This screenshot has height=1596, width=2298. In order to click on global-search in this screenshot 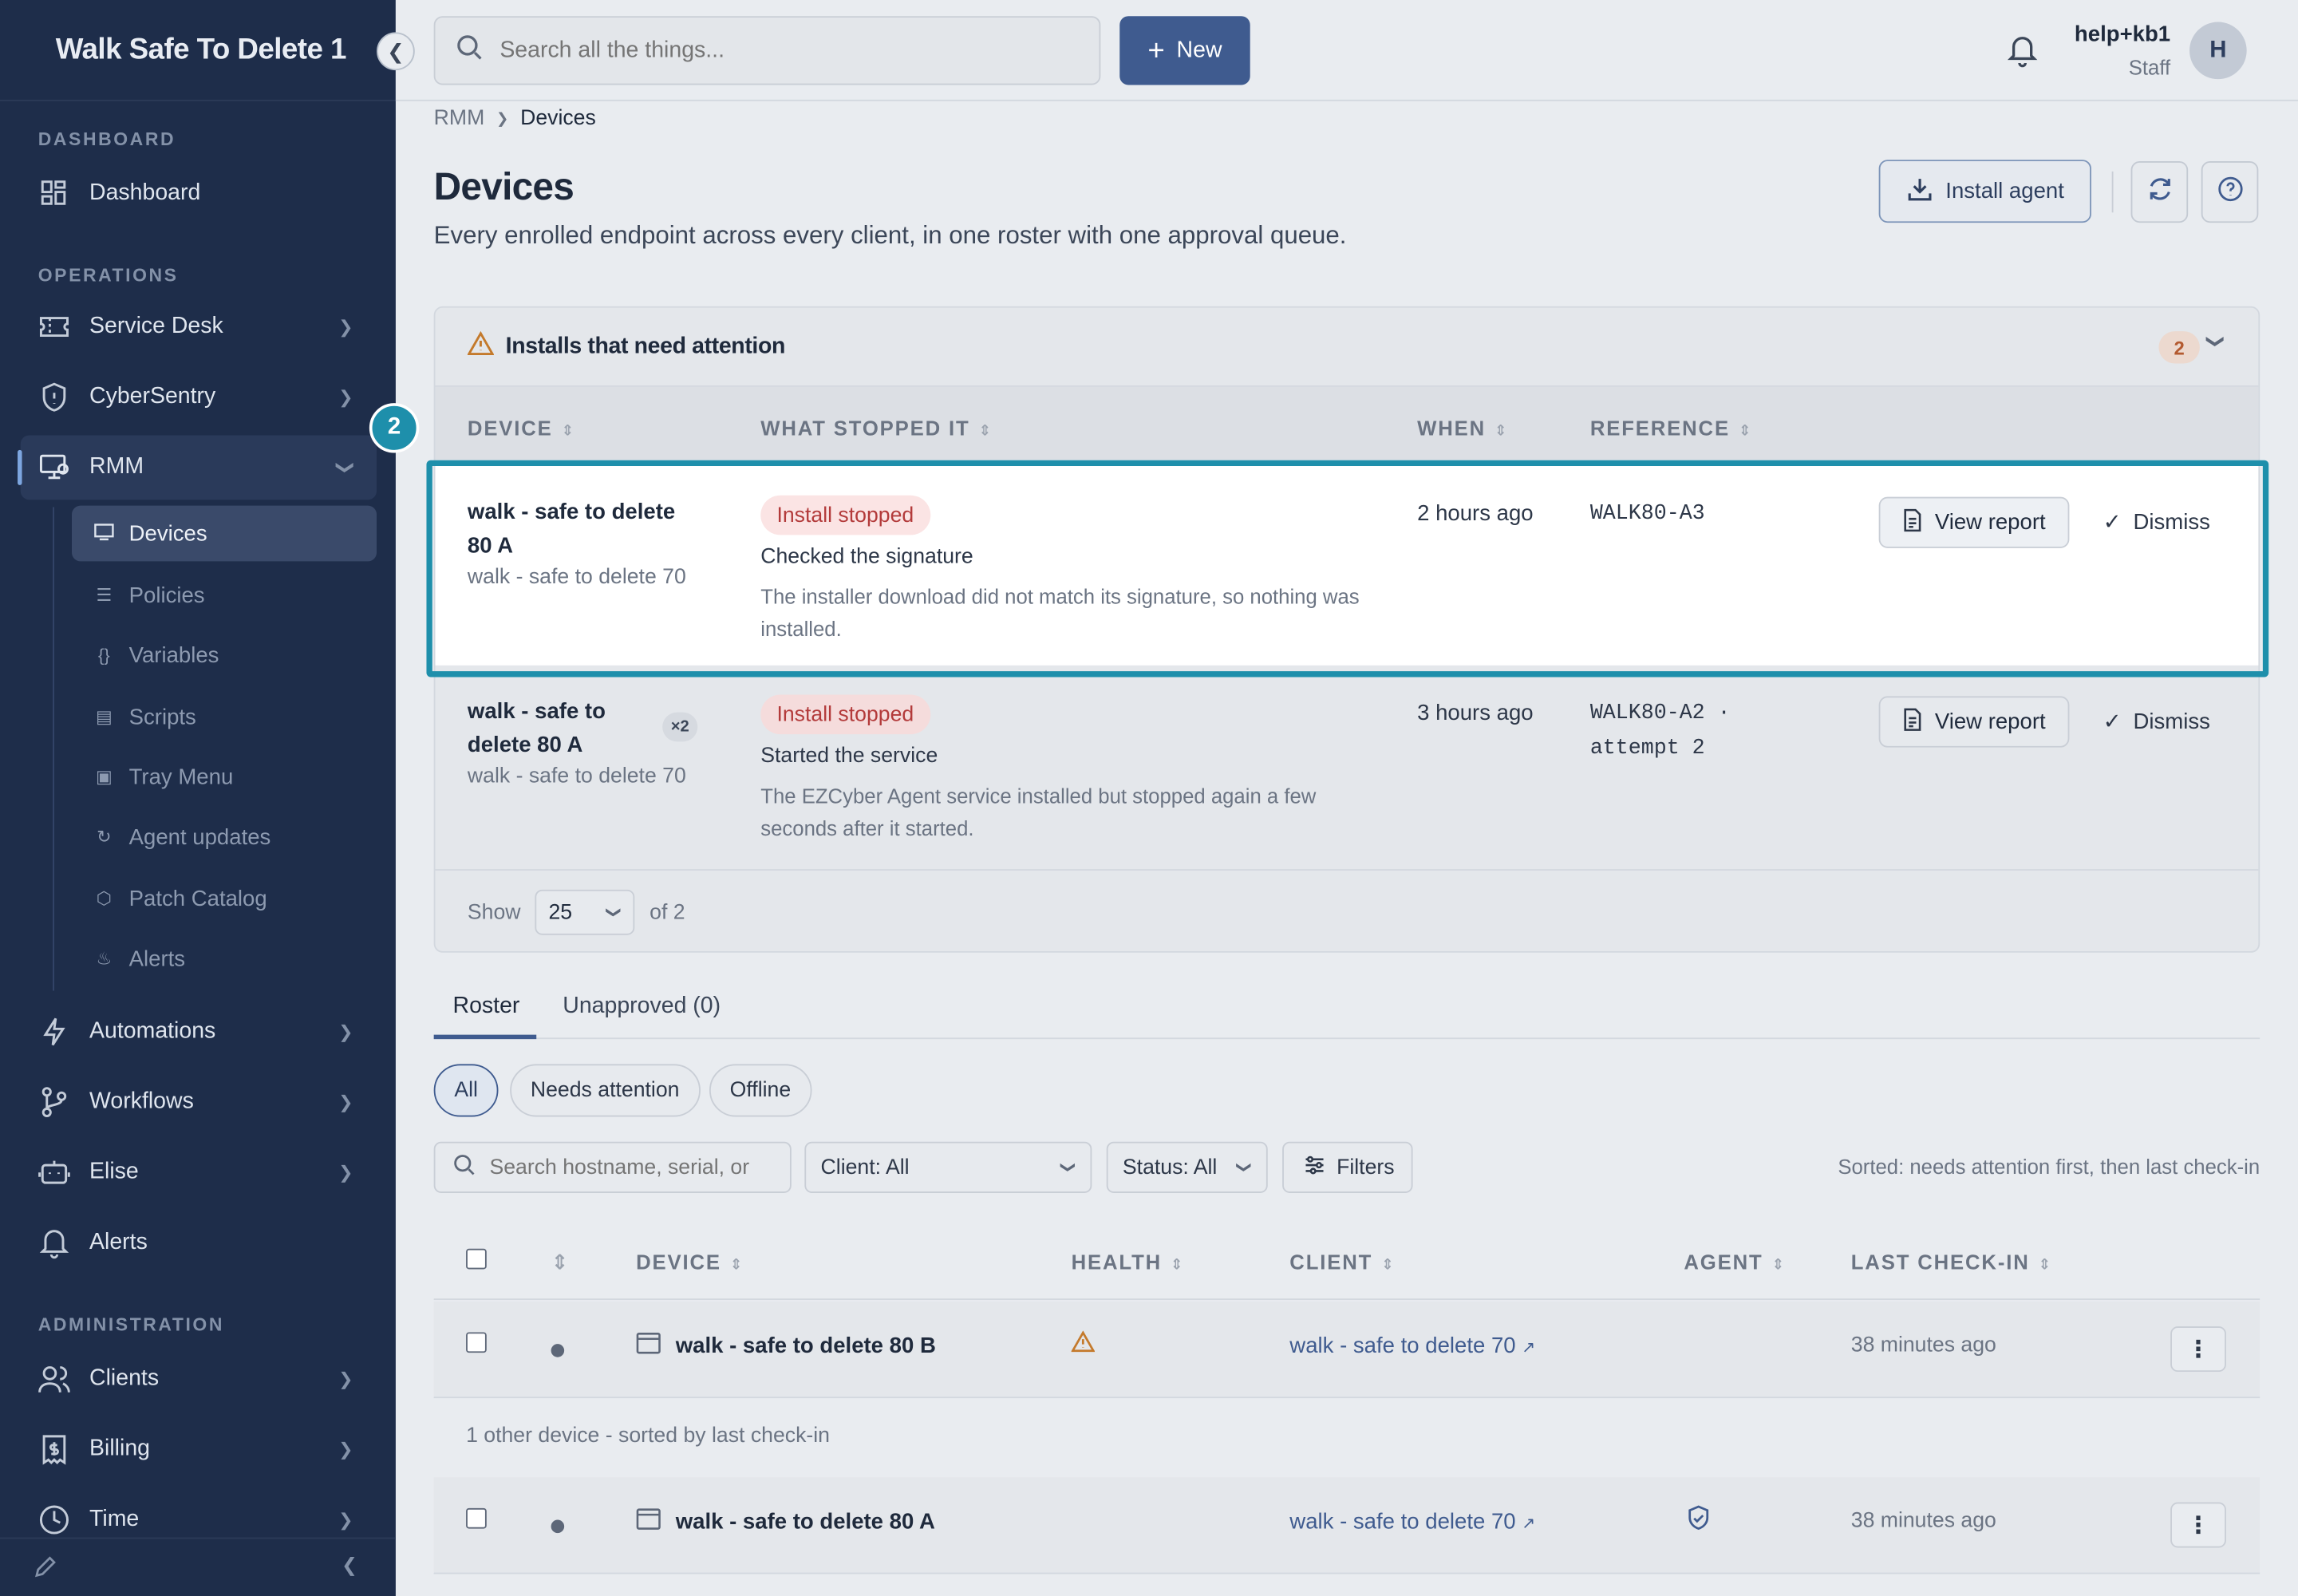, I will do `click(767, 50)`.